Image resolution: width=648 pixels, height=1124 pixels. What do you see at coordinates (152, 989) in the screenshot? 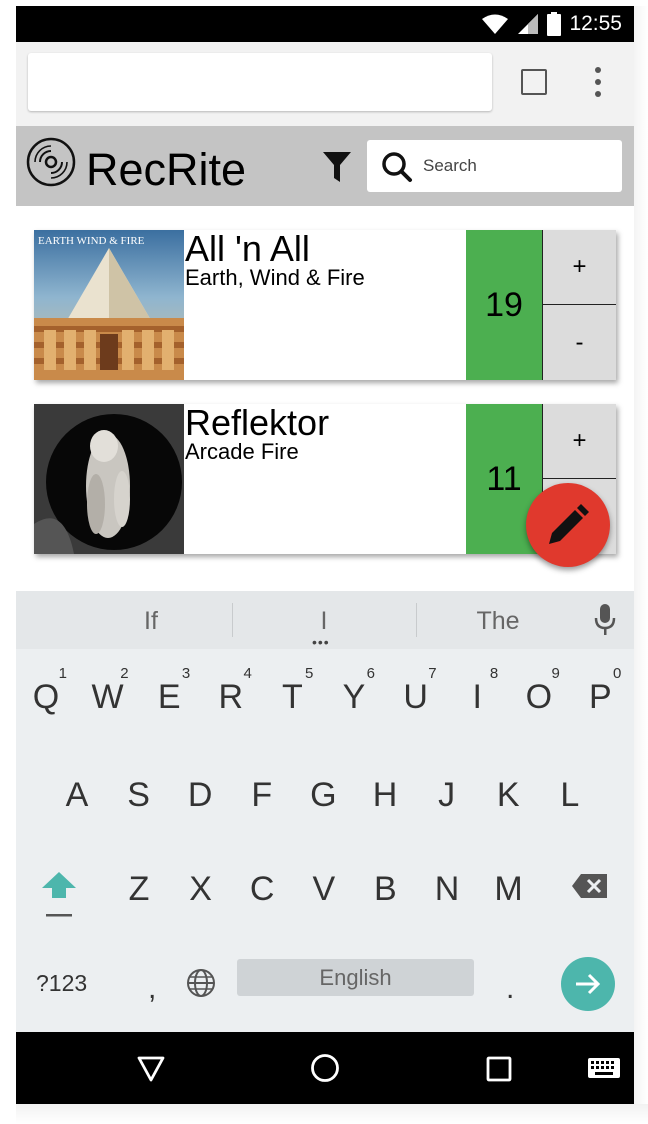
I see `comma-key: ,` at bounding box center [152, 989].